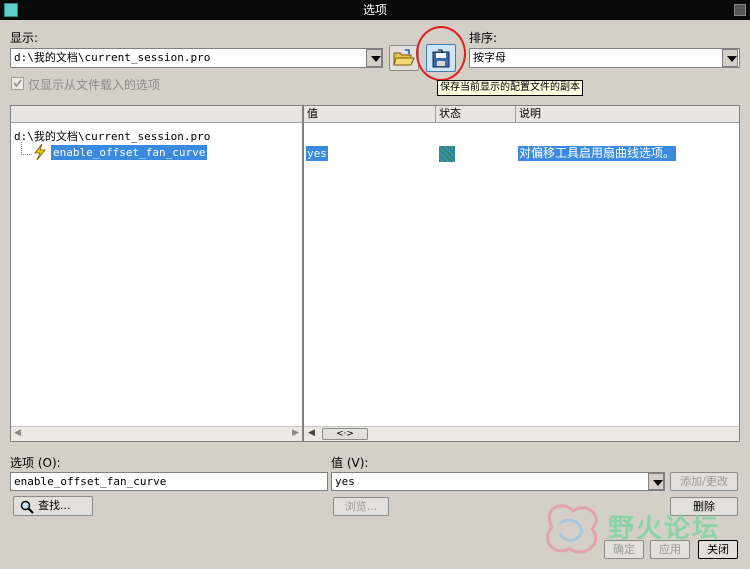 This screenshot has width=750, height=569. What do you see at coordinates (345, 434) in the screenshot?
I see `table-scroll-thumb: <·>` at bounding box center [345, 434].